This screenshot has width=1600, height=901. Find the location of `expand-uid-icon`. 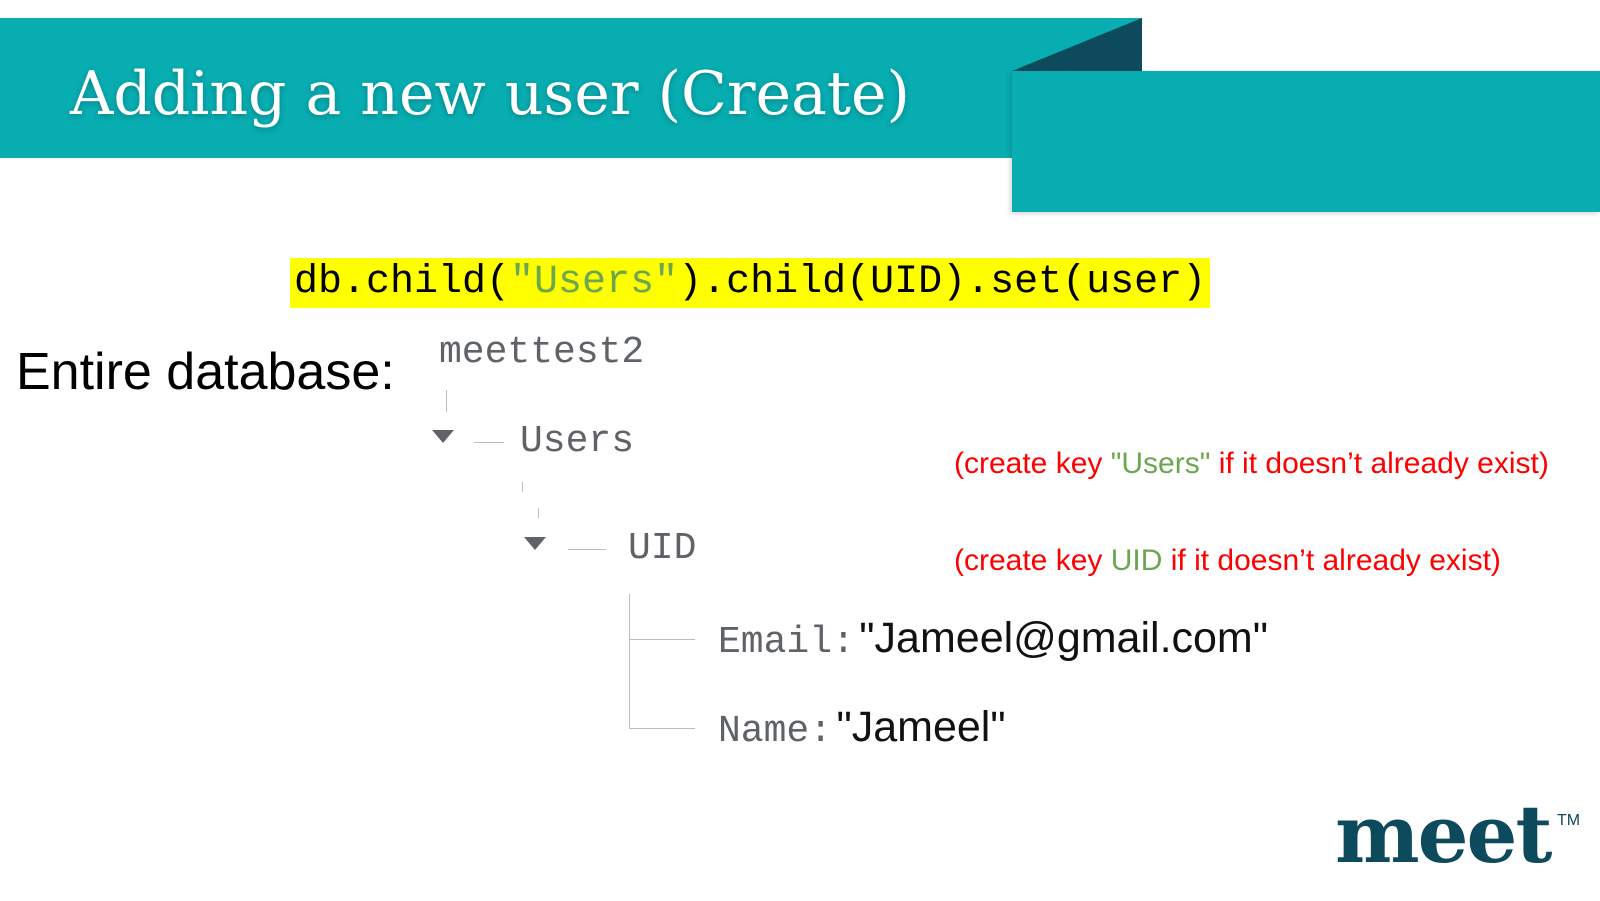

expand-uid-icon is located at coordinates (535, 543).